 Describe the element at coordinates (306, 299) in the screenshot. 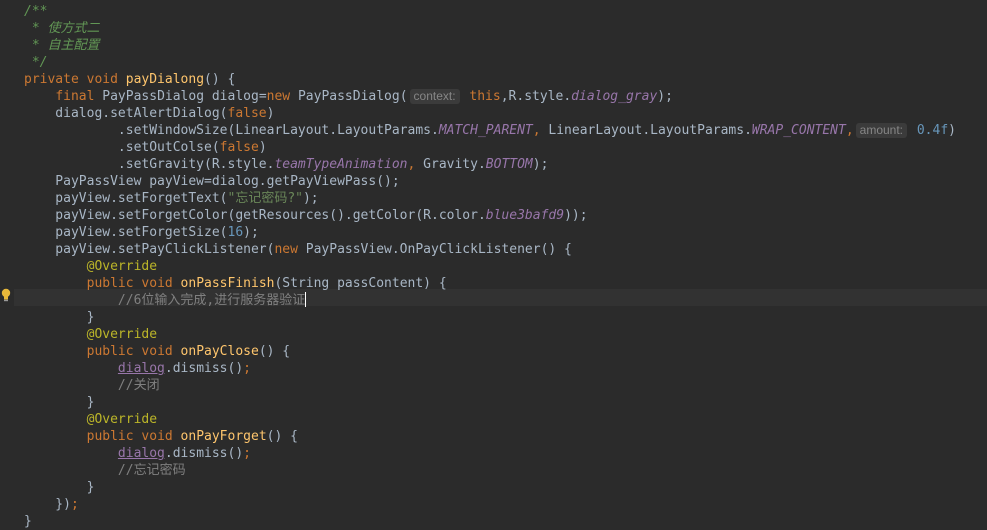

I see `text-cursor` at that location.